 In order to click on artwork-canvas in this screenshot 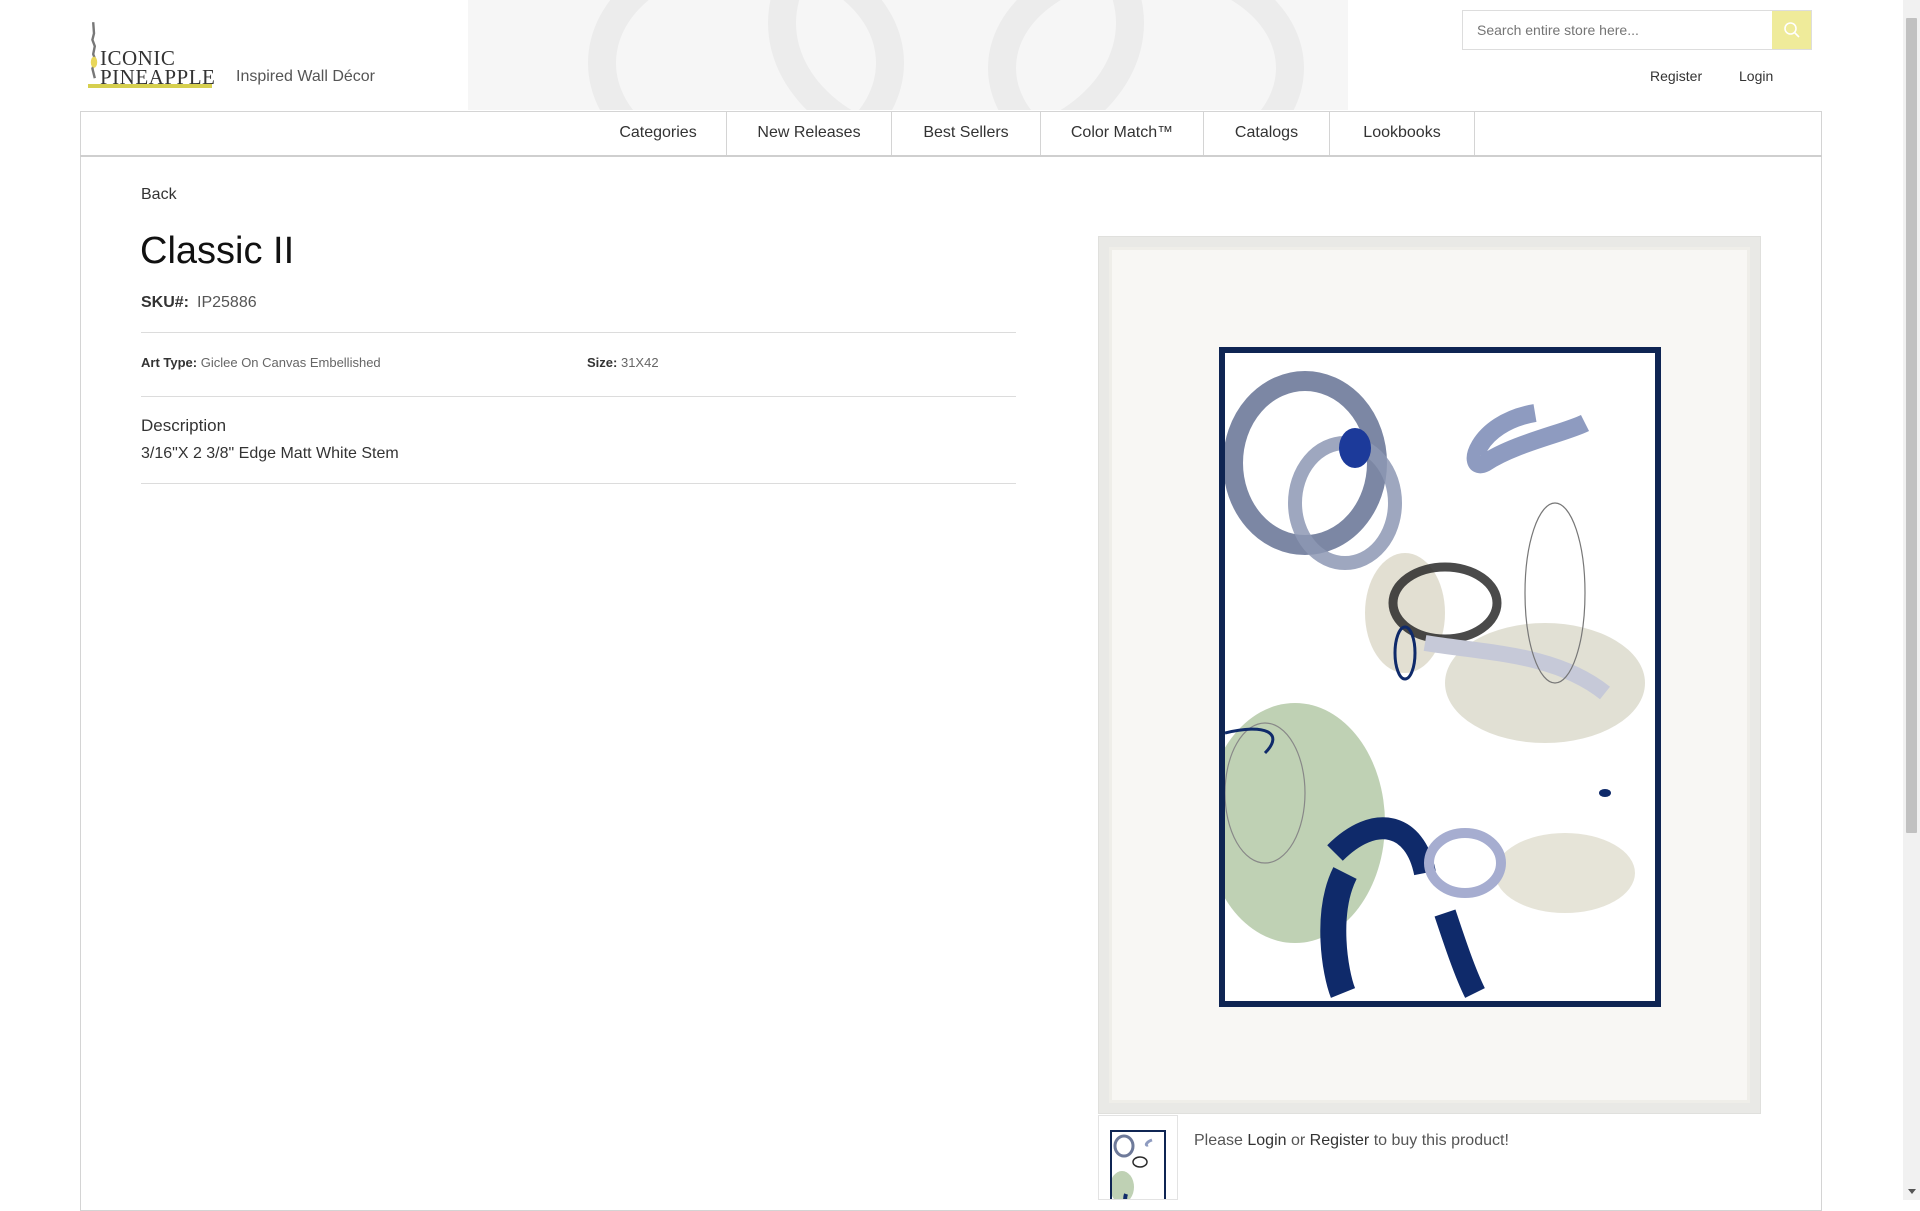, I will do `click(1440, 677)`.